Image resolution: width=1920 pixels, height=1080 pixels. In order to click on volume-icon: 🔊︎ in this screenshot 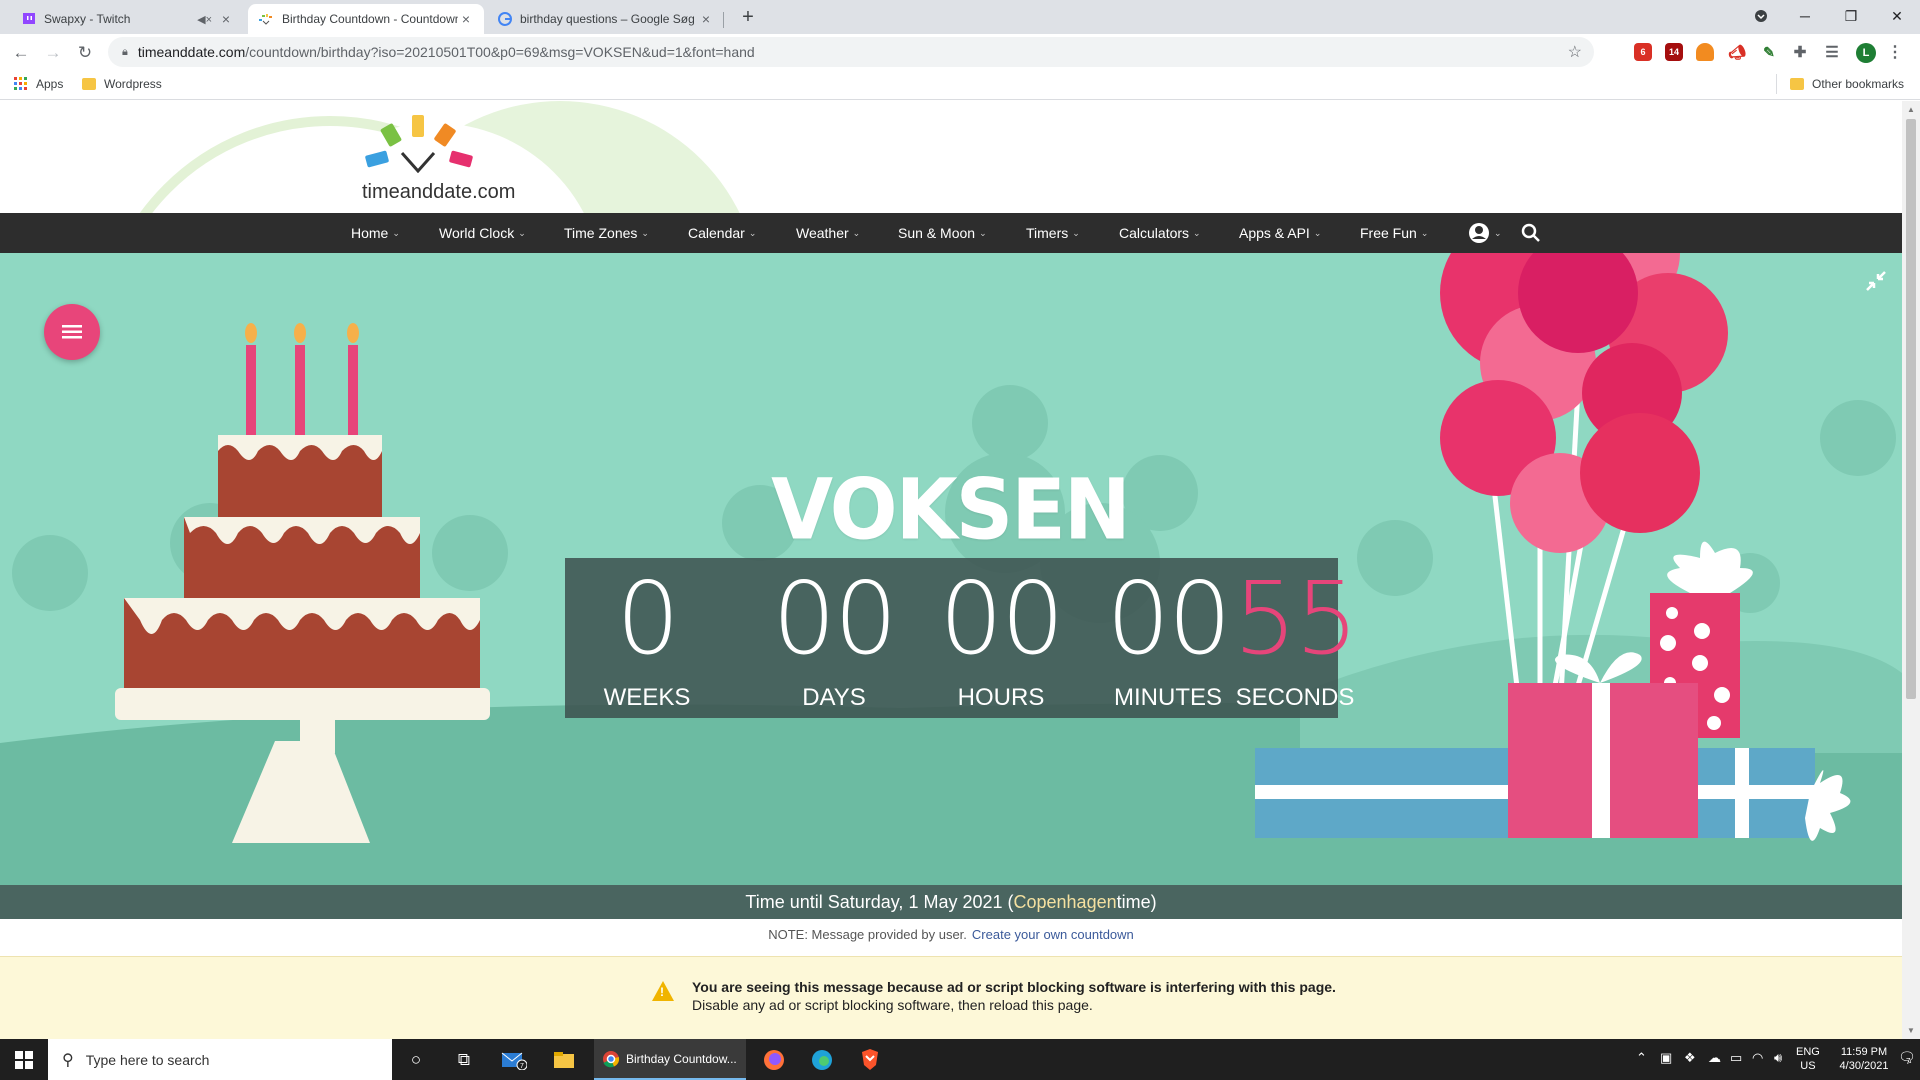, I will do `click(1778, 1058)`.